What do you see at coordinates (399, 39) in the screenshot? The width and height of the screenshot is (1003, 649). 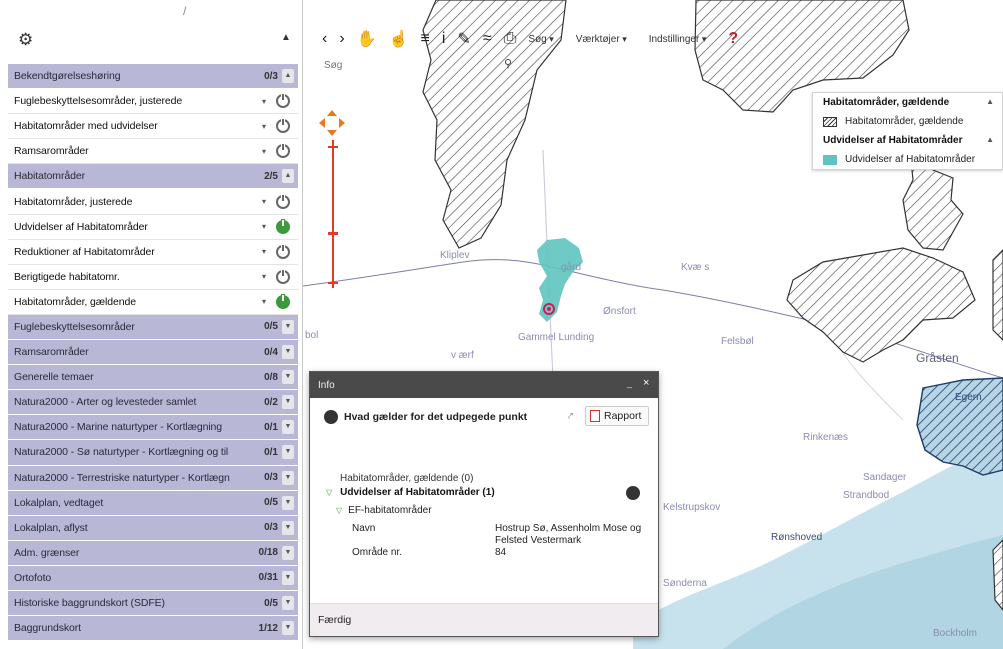 I see `pointer-info-icon: ☝` at bounding box center [399, 39].